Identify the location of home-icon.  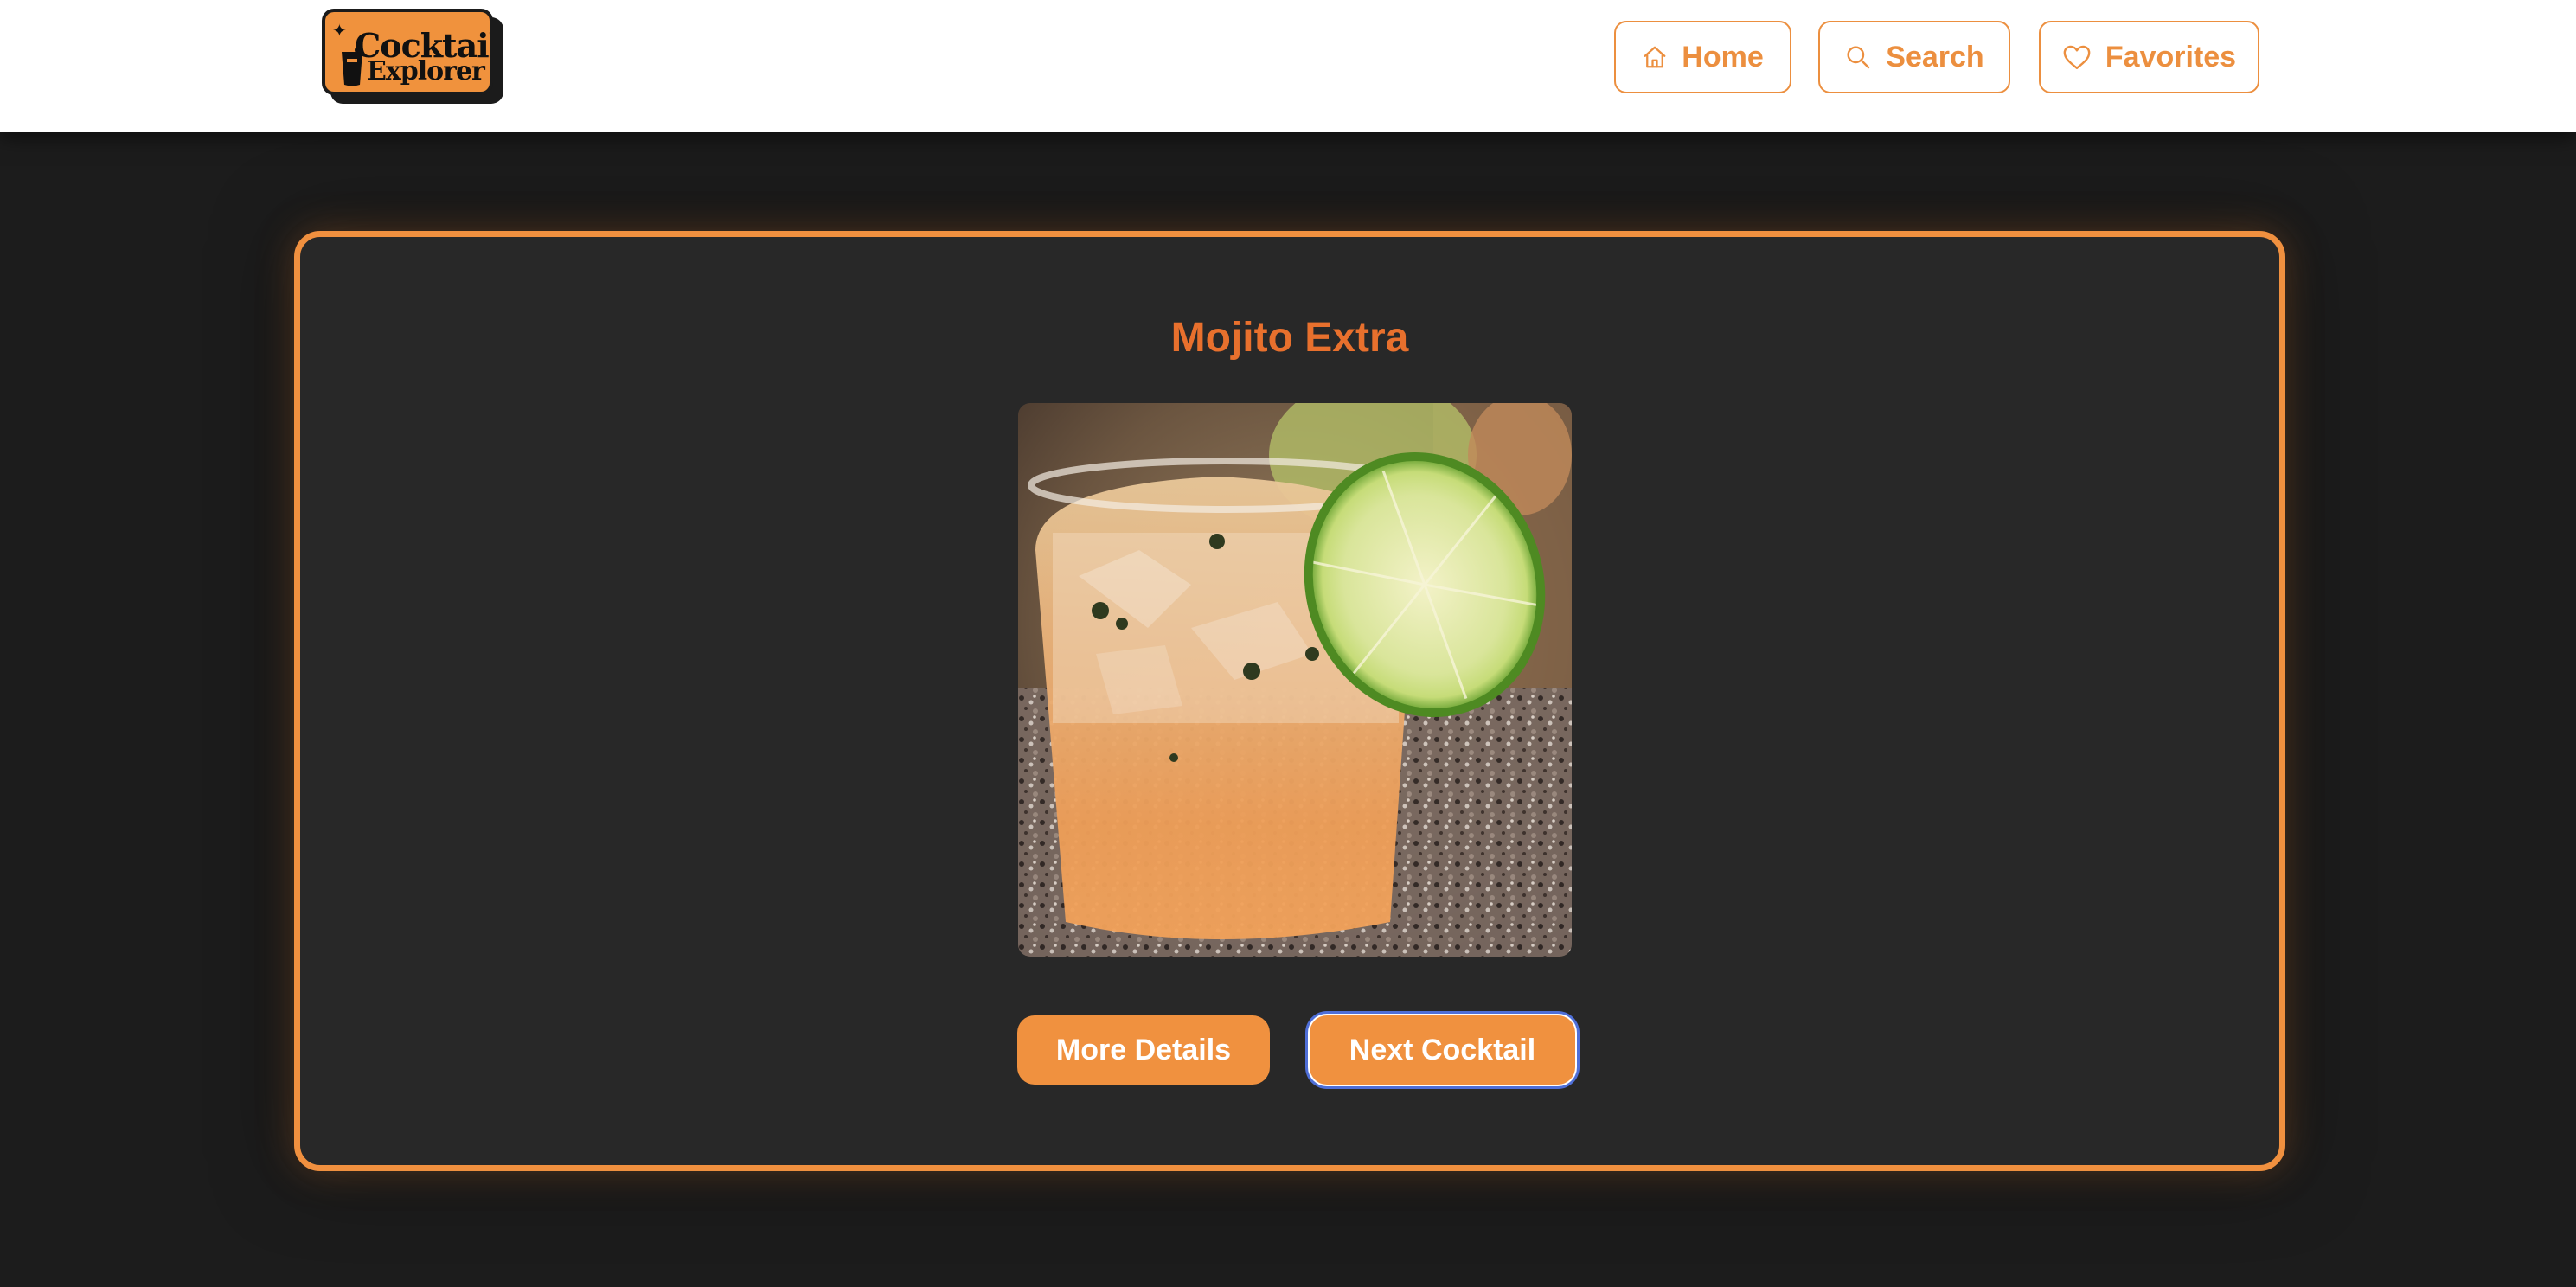
(1655, 57).